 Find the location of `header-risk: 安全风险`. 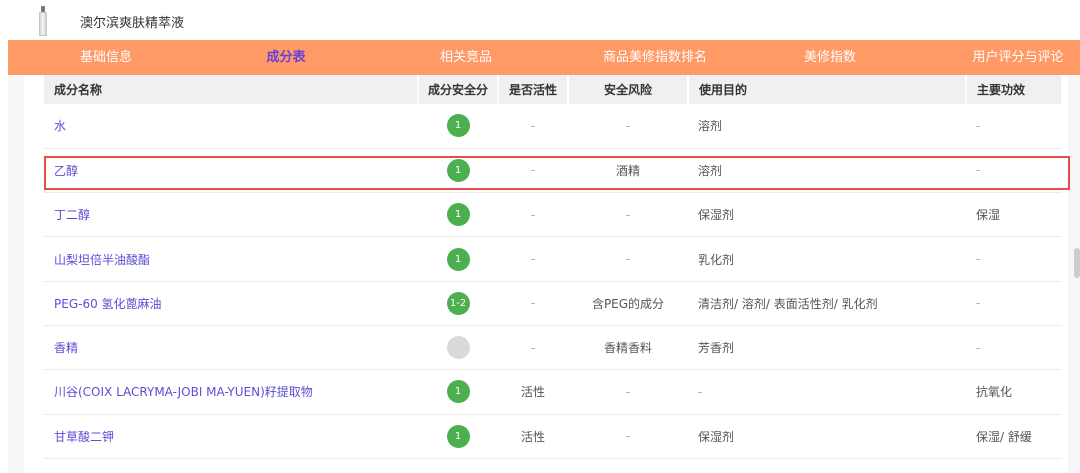

header-risk: 安全风险 is located at coordinates (628, 89).